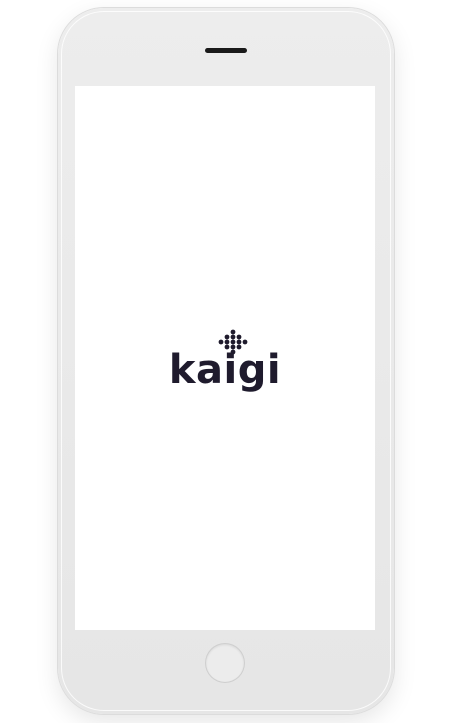 This screenshot has width=450, height=723. I want to click on splash-logo: kaigi, so click(225, 361).